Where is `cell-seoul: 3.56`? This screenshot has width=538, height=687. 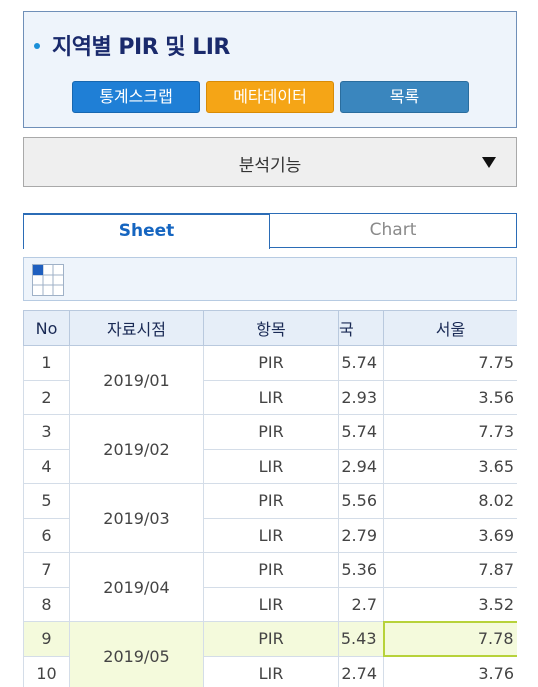
cell-seoul: 3.56 is located at coordinates (450, 397).